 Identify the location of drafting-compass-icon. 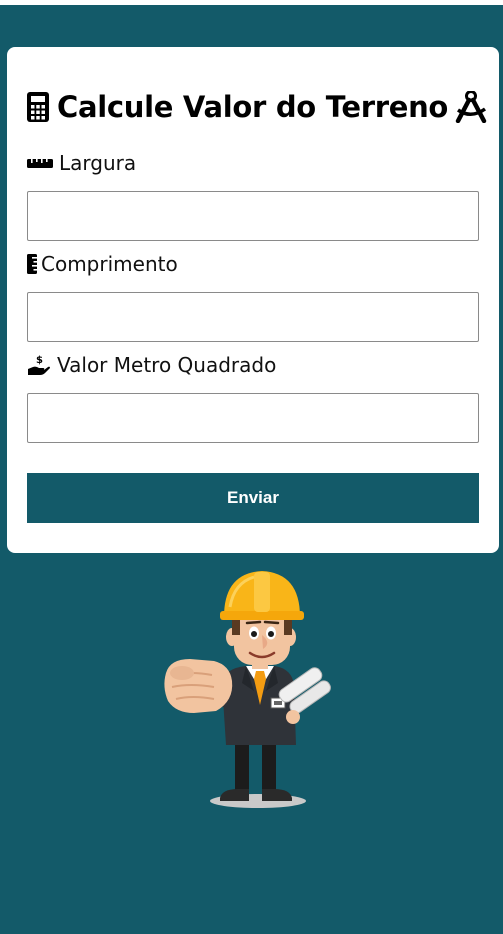
(471, 107).